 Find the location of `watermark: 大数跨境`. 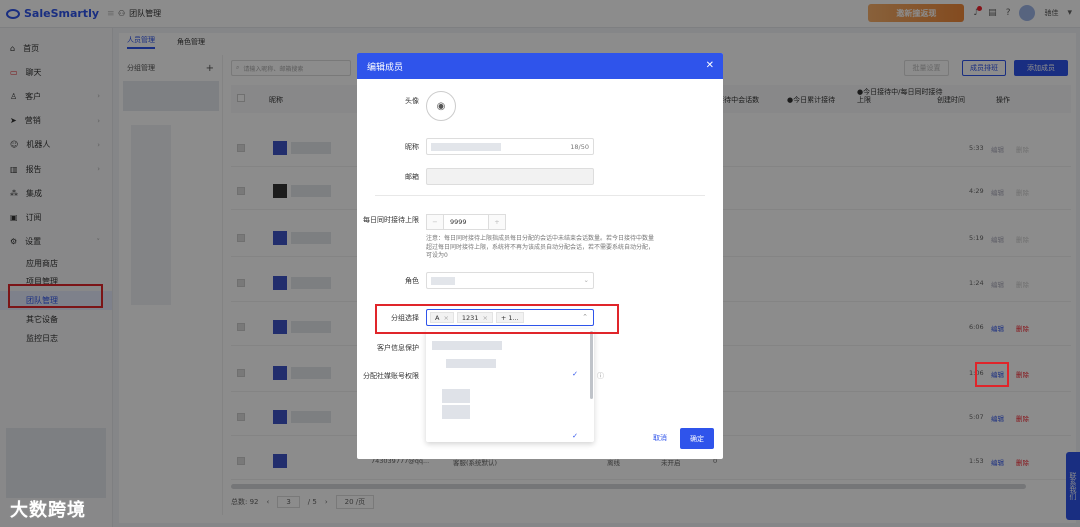

watermark: 大数跨境 is located at coordinates (48, 510).